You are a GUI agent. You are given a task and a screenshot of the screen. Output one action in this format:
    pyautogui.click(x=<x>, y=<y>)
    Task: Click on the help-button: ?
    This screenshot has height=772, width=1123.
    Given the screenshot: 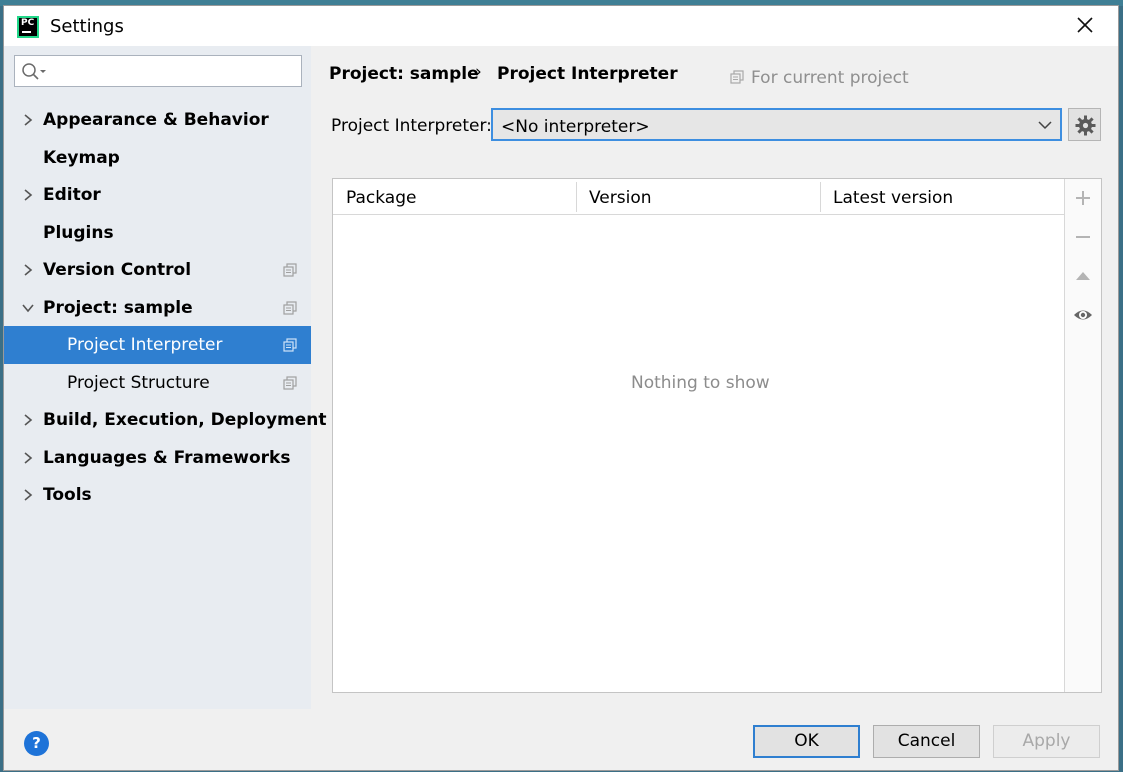 What is the action you would take?
    pyautogui.click(x=36, y=743)
    